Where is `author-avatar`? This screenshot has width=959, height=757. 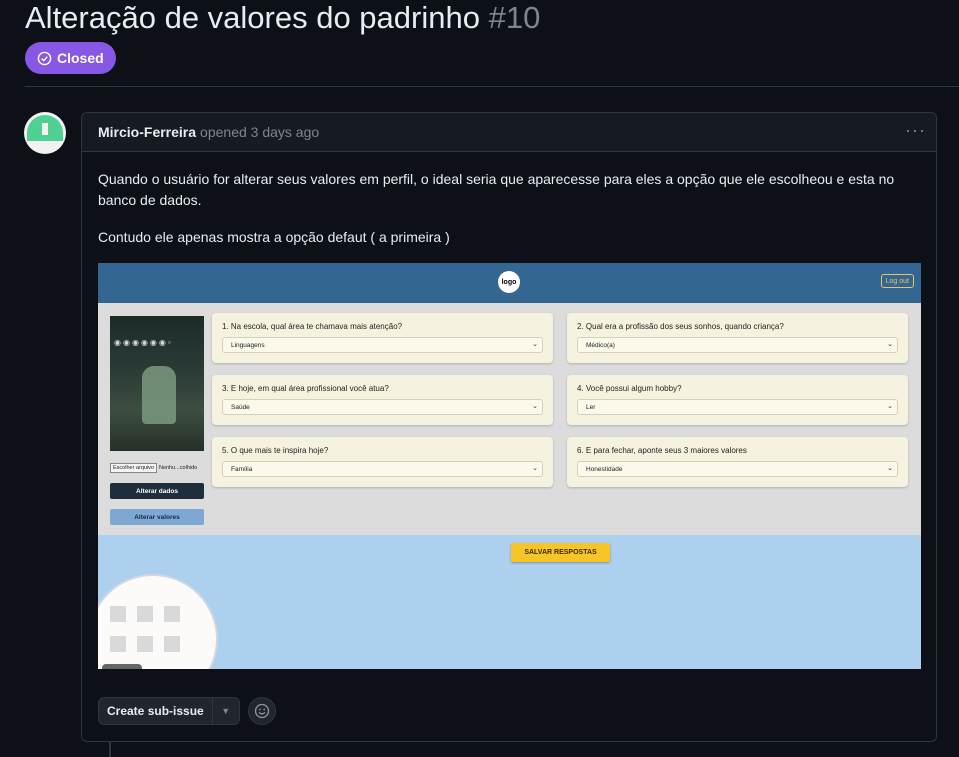
author-avatar is located at coordinates (45, 133).